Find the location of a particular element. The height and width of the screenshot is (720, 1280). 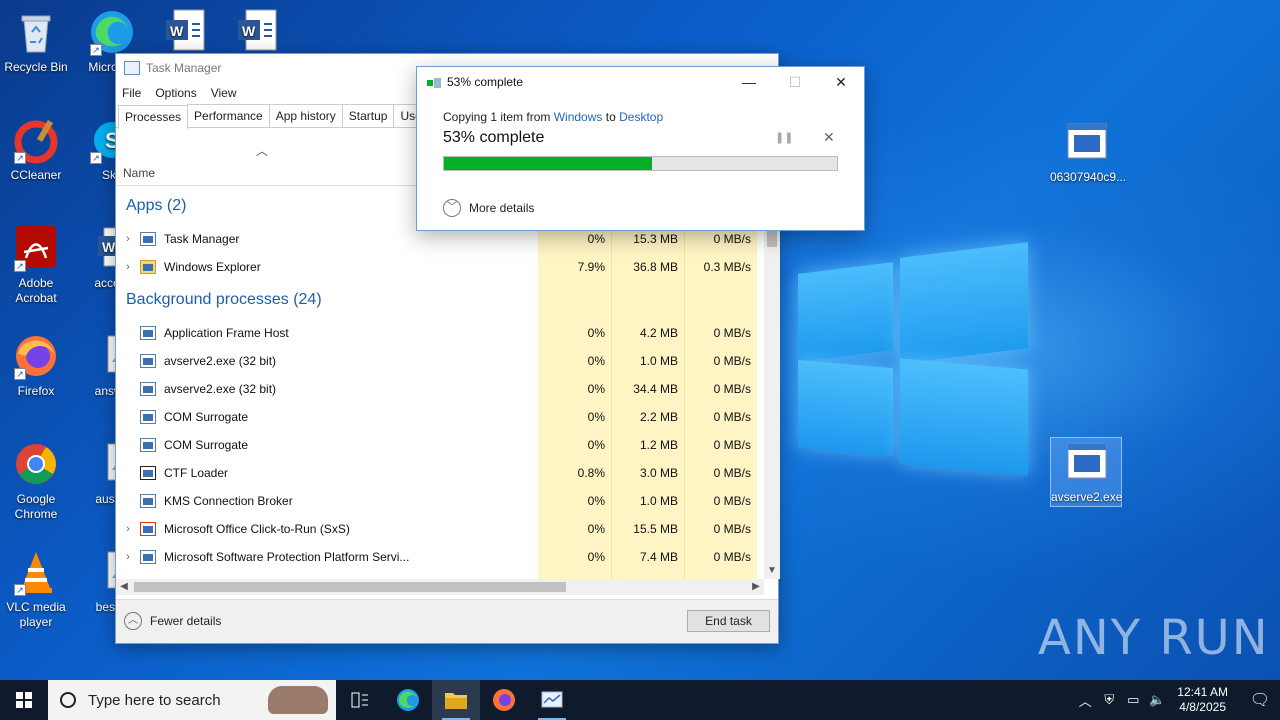

taskbar-file-explorer is located at coordinates (456, 700).